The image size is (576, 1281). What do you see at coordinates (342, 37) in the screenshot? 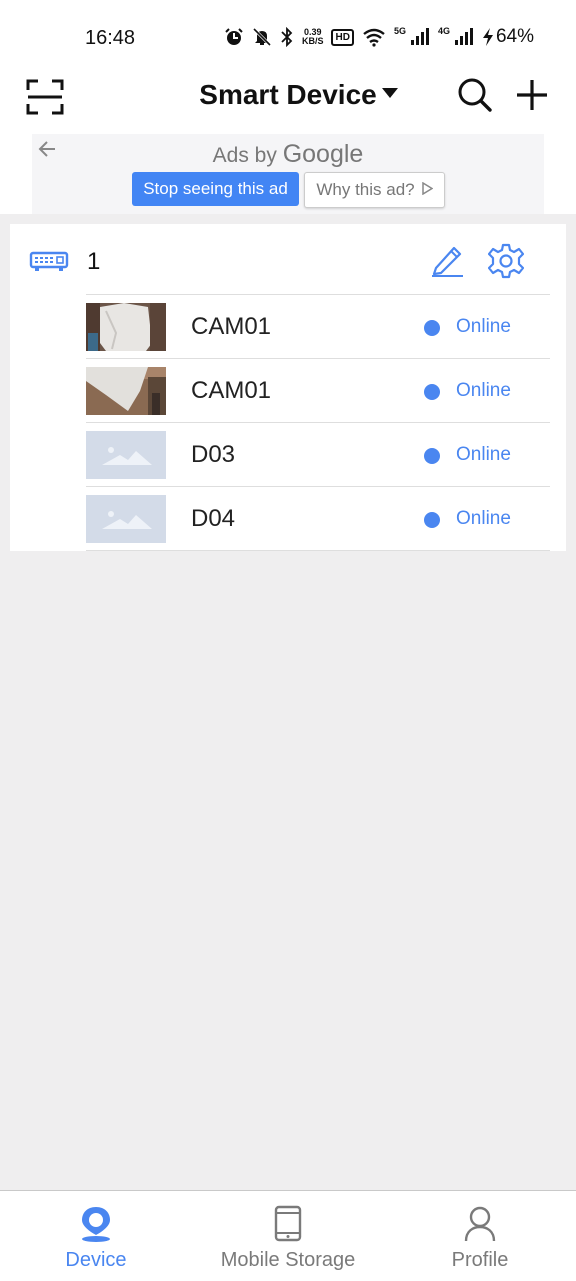
I see `hd-badge: HD` at bounding box center [342, 37].